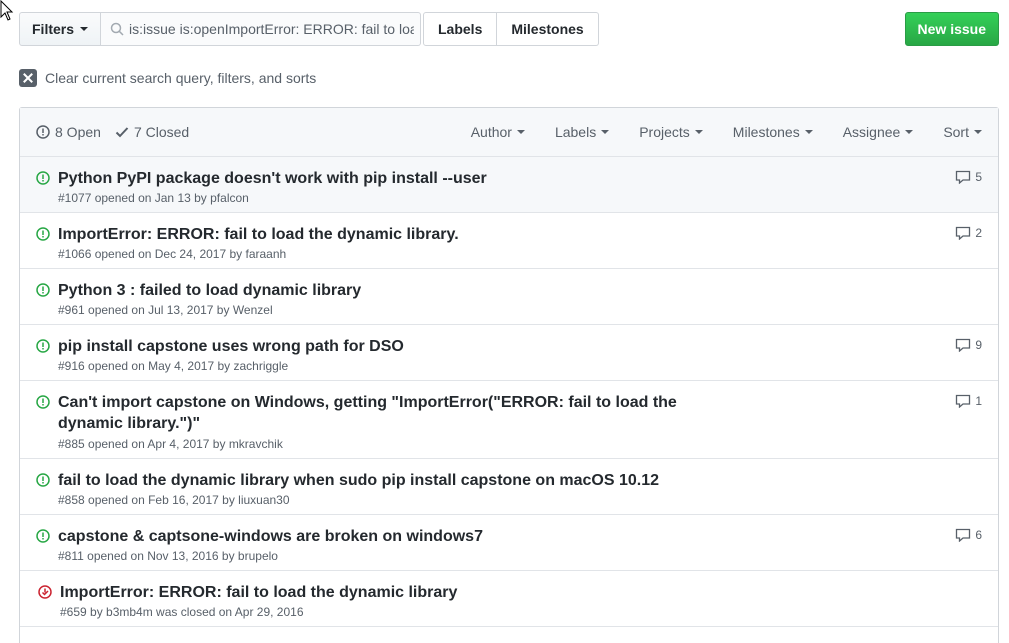  Describe the element at coordinates (978, 401) in the screenshot. I see `comment-count: 1` at that location.